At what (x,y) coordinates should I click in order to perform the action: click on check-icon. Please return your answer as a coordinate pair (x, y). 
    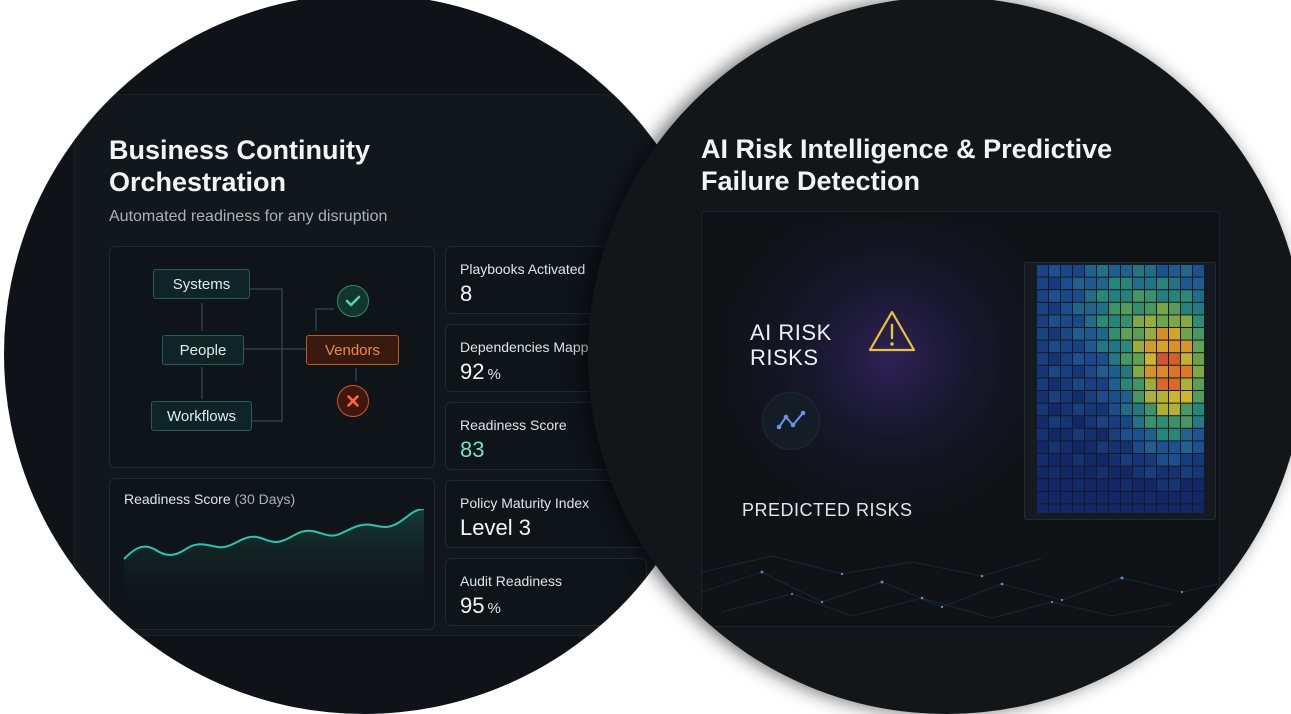
    Looking at the image, I should click on (353, 301).